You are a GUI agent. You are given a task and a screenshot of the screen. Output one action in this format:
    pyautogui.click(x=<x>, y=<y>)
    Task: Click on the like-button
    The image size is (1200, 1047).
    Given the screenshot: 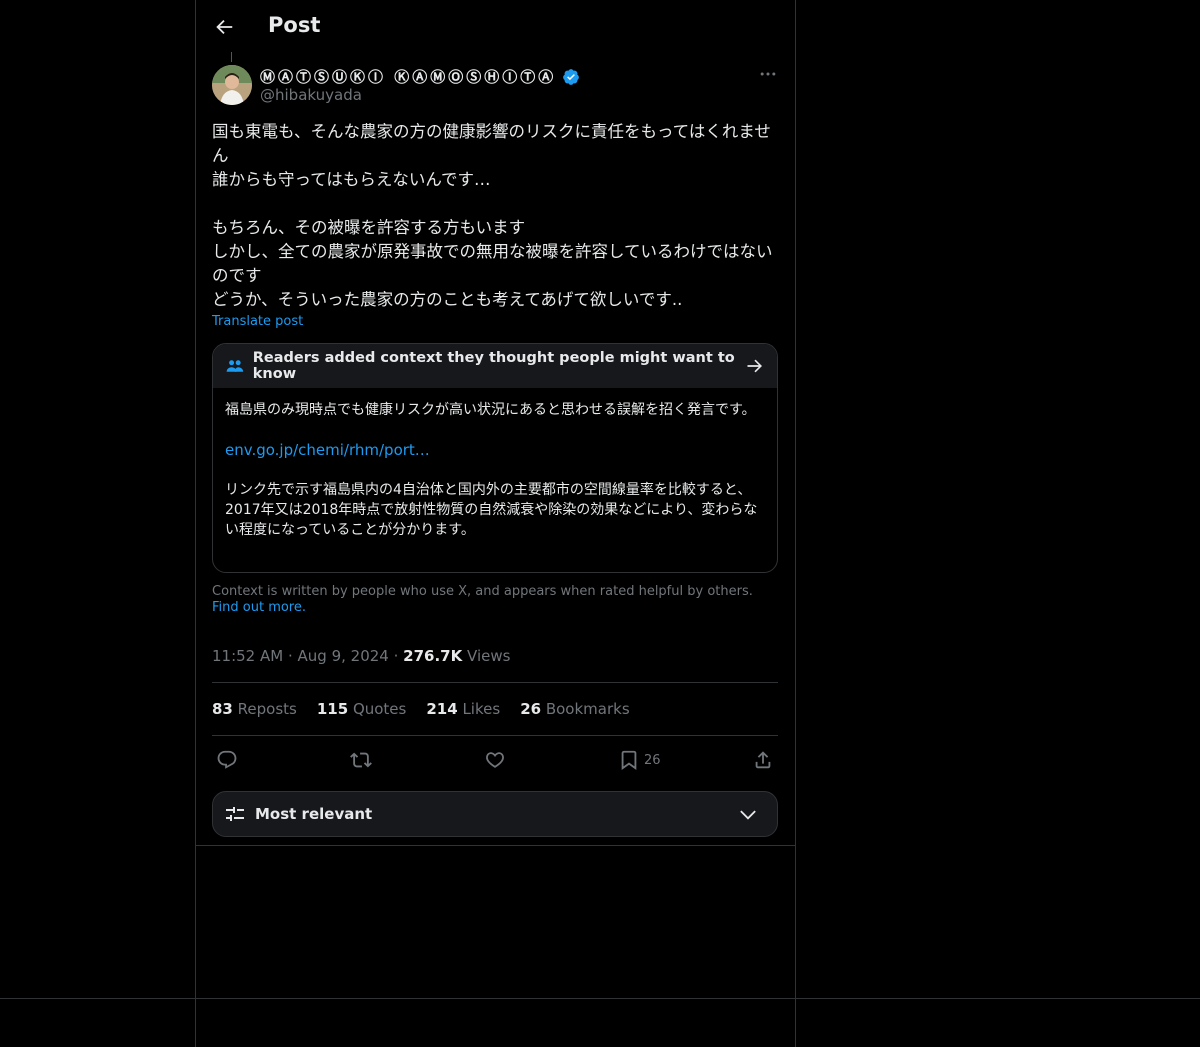 What is the action you would take?
    pyautogui.click(x=495, y=760)
    